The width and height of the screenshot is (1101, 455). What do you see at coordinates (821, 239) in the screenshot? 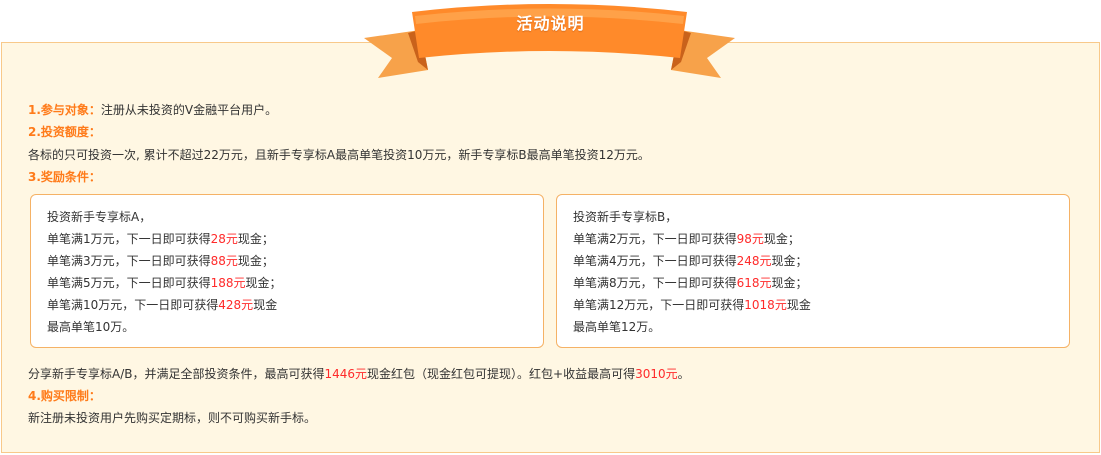
I see `box-b-row: 单笔满2万元，下一日即可获得98元现金；` at bounding box center [821, 239].